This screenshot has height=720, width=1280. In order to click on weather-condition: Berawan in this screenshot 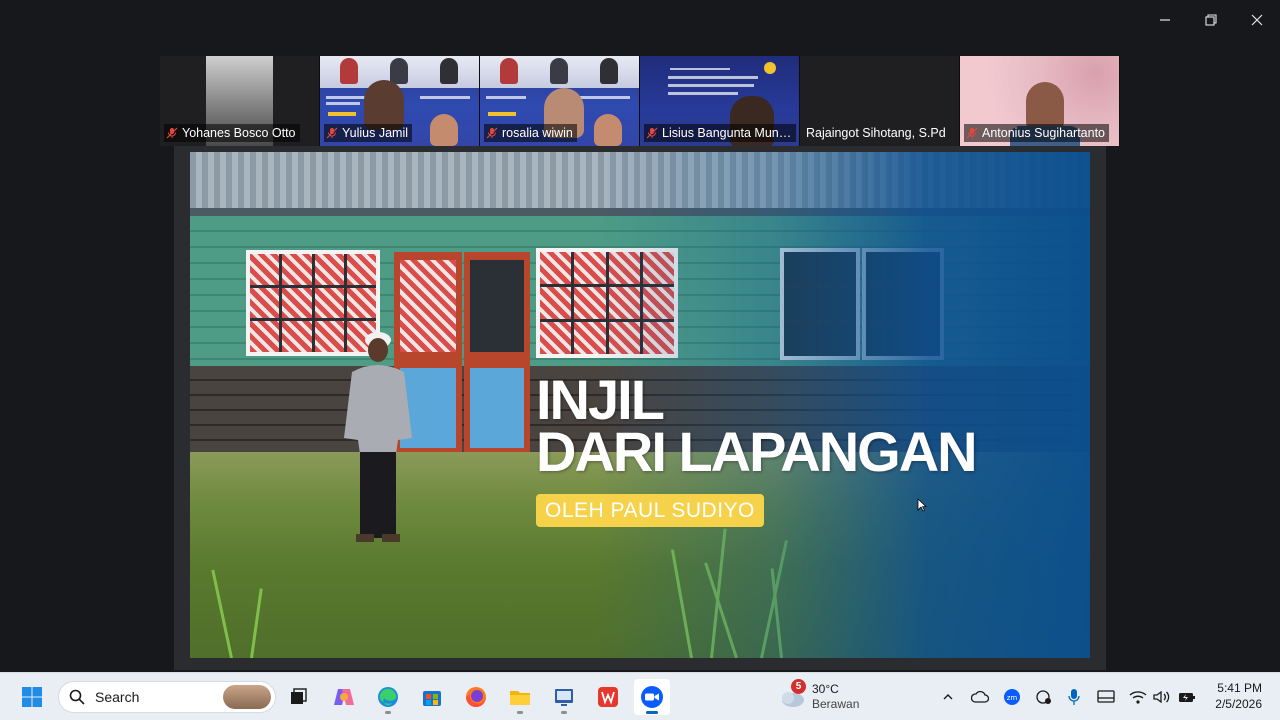, I will do `click(836, 704)`.